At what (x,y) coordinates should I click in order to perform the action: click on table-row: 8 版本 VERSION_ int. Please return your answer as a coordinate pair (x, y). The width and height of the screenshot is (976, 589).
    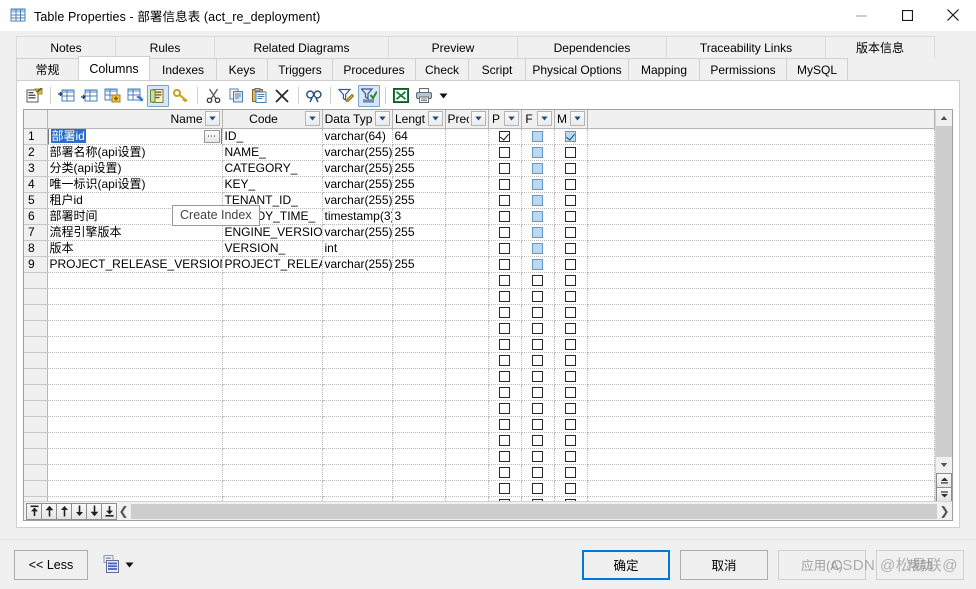
    Looking at the image, I should click on (479, 248).